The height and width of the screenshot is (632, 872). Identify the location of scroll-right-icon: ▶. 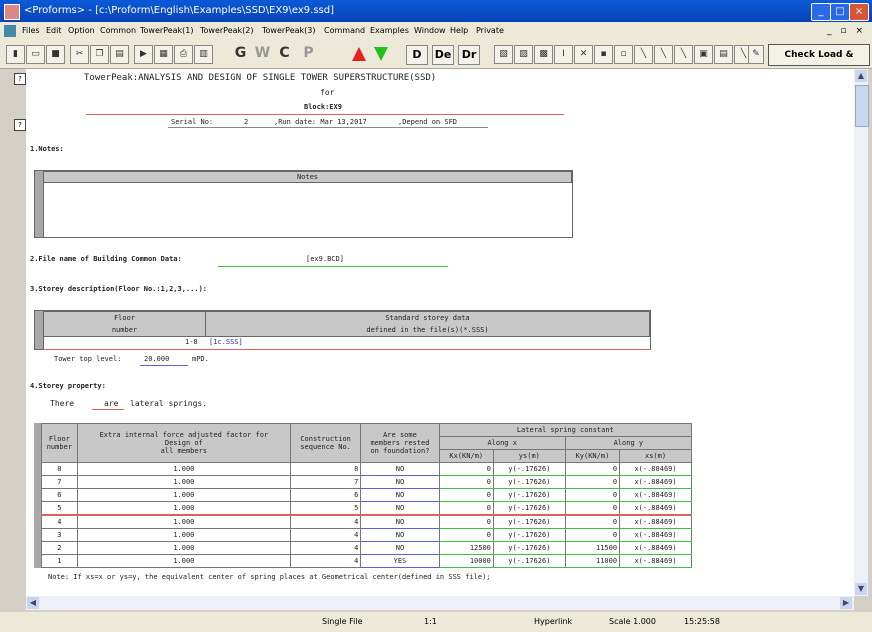
(846, 603).